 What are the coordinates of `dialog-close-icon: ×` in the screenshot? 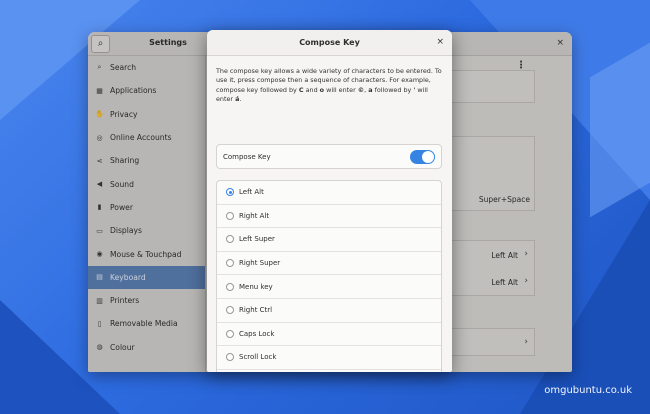 It's located at (440, 42).